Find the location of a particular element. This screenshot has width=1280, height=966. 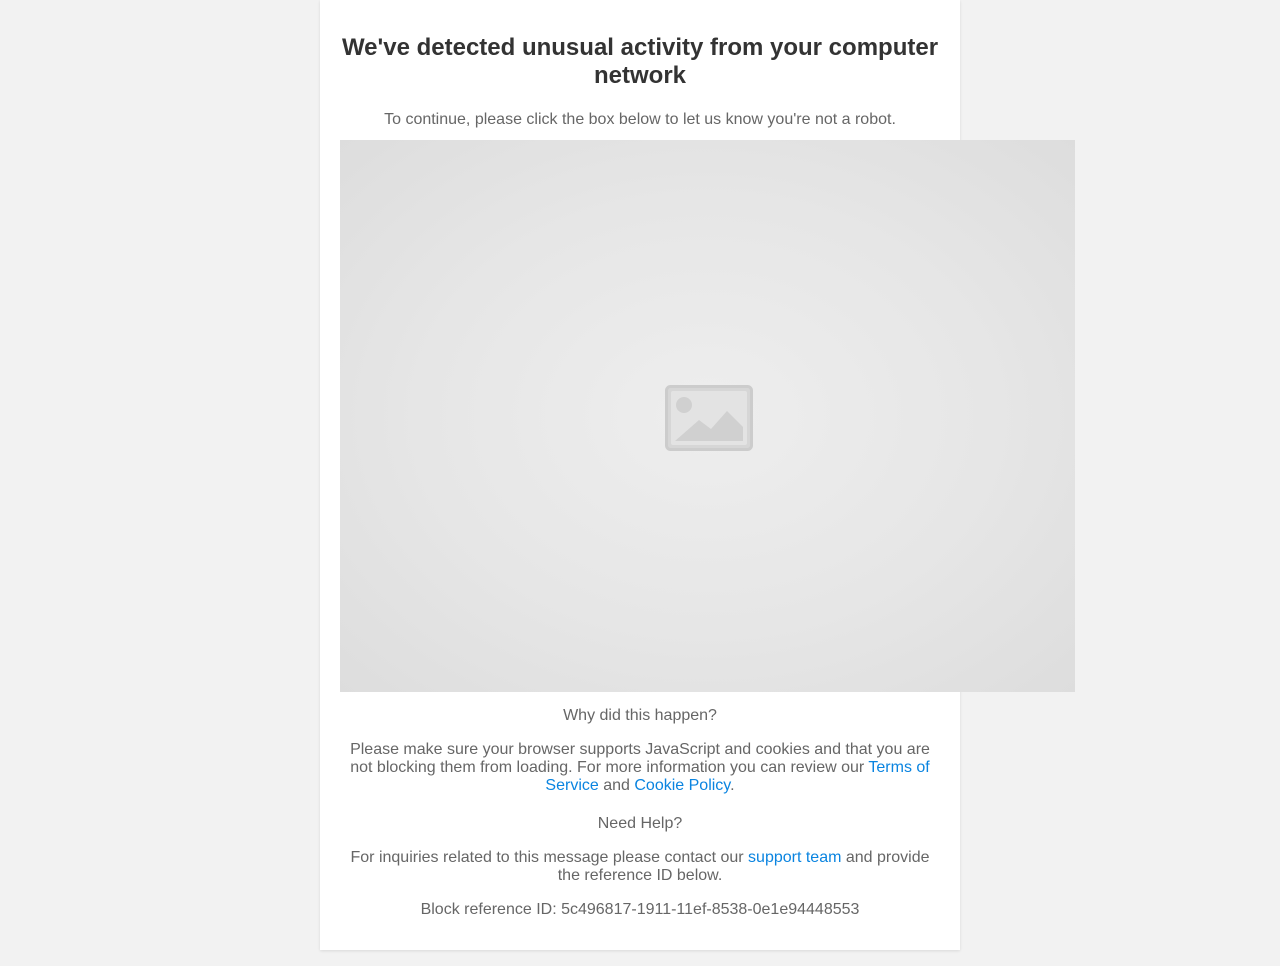

cookie-policy-link: Cookie Policy is located at coordinates (682, 785).